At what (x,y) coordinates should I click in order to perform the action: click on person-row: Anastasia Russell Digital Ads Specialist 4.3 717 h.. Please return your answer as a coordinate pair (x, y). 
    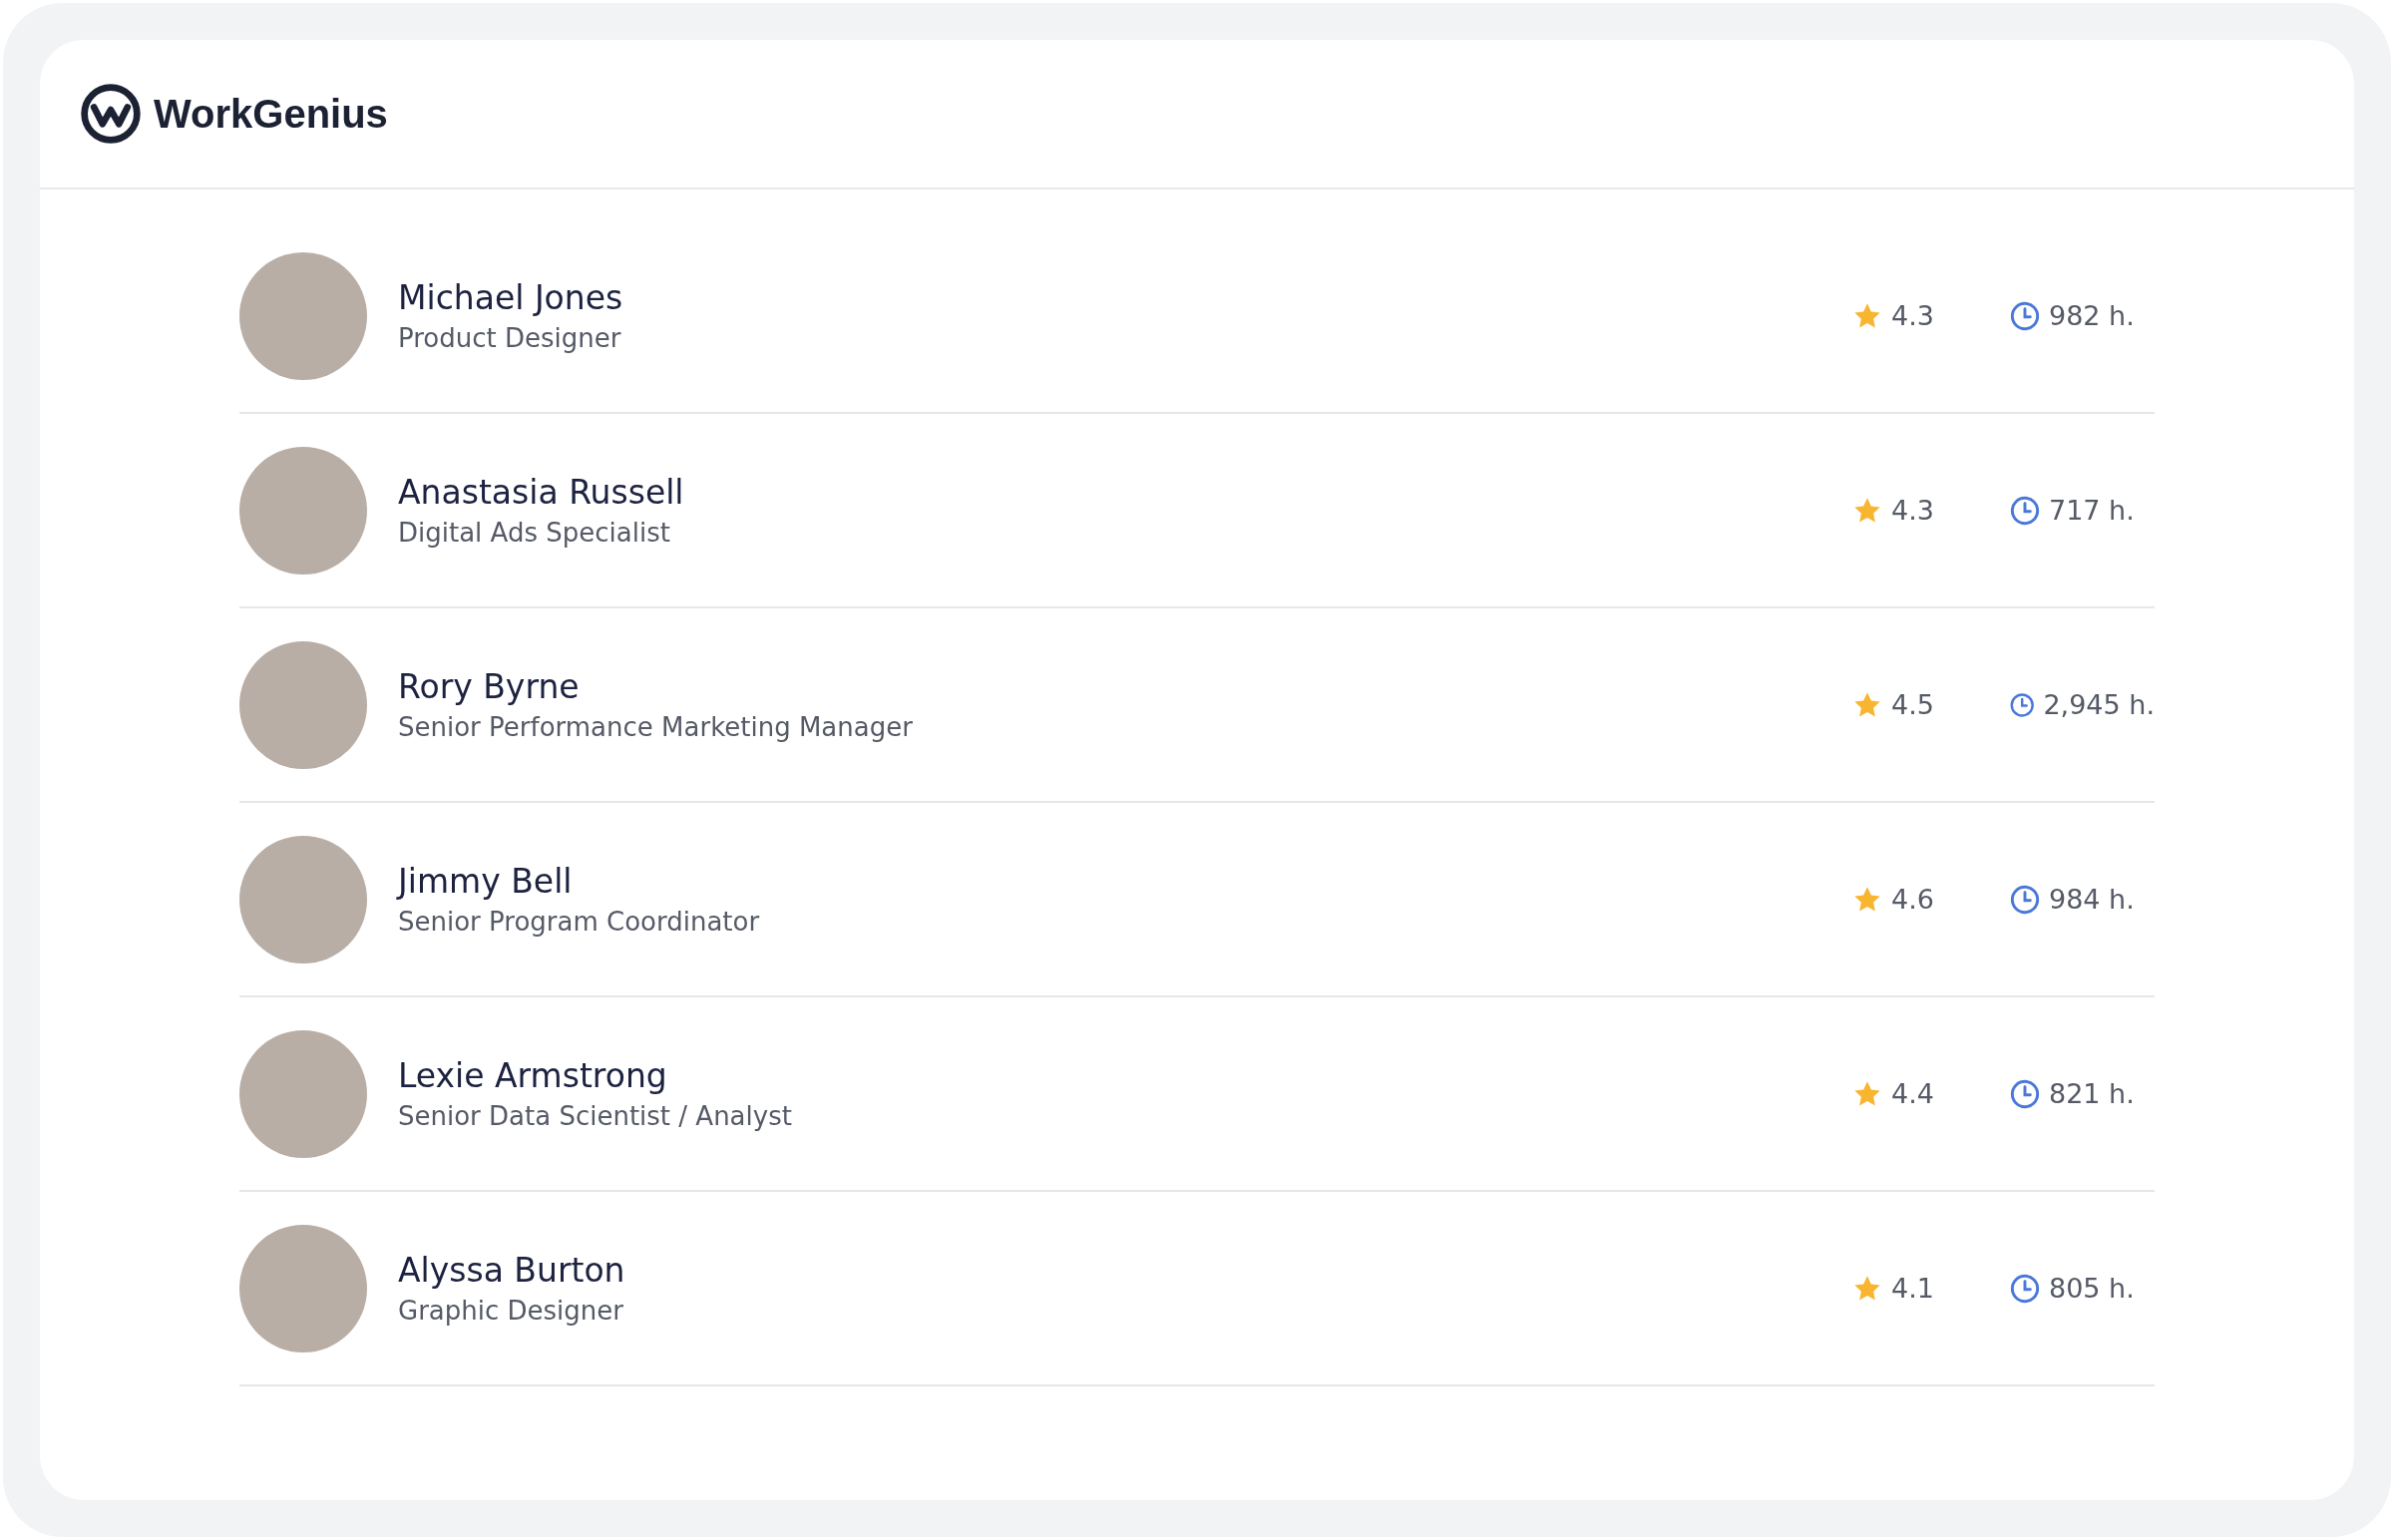
    Looking at the image, I should click on (1197, 511).